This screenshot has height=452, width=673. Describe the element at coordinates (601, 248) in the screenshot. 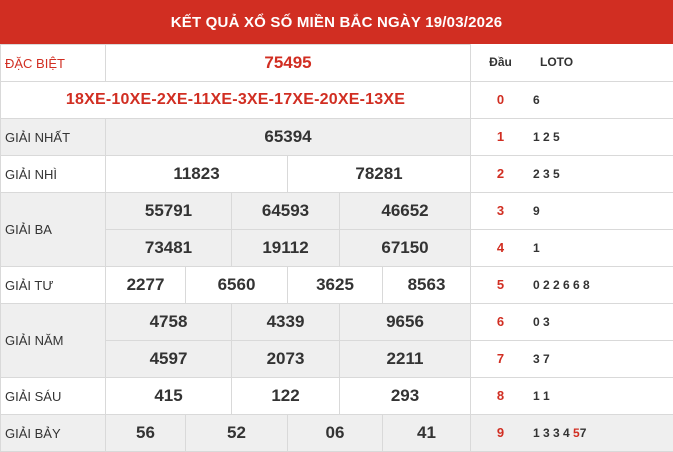

I see `loto-values: 1` at that location.